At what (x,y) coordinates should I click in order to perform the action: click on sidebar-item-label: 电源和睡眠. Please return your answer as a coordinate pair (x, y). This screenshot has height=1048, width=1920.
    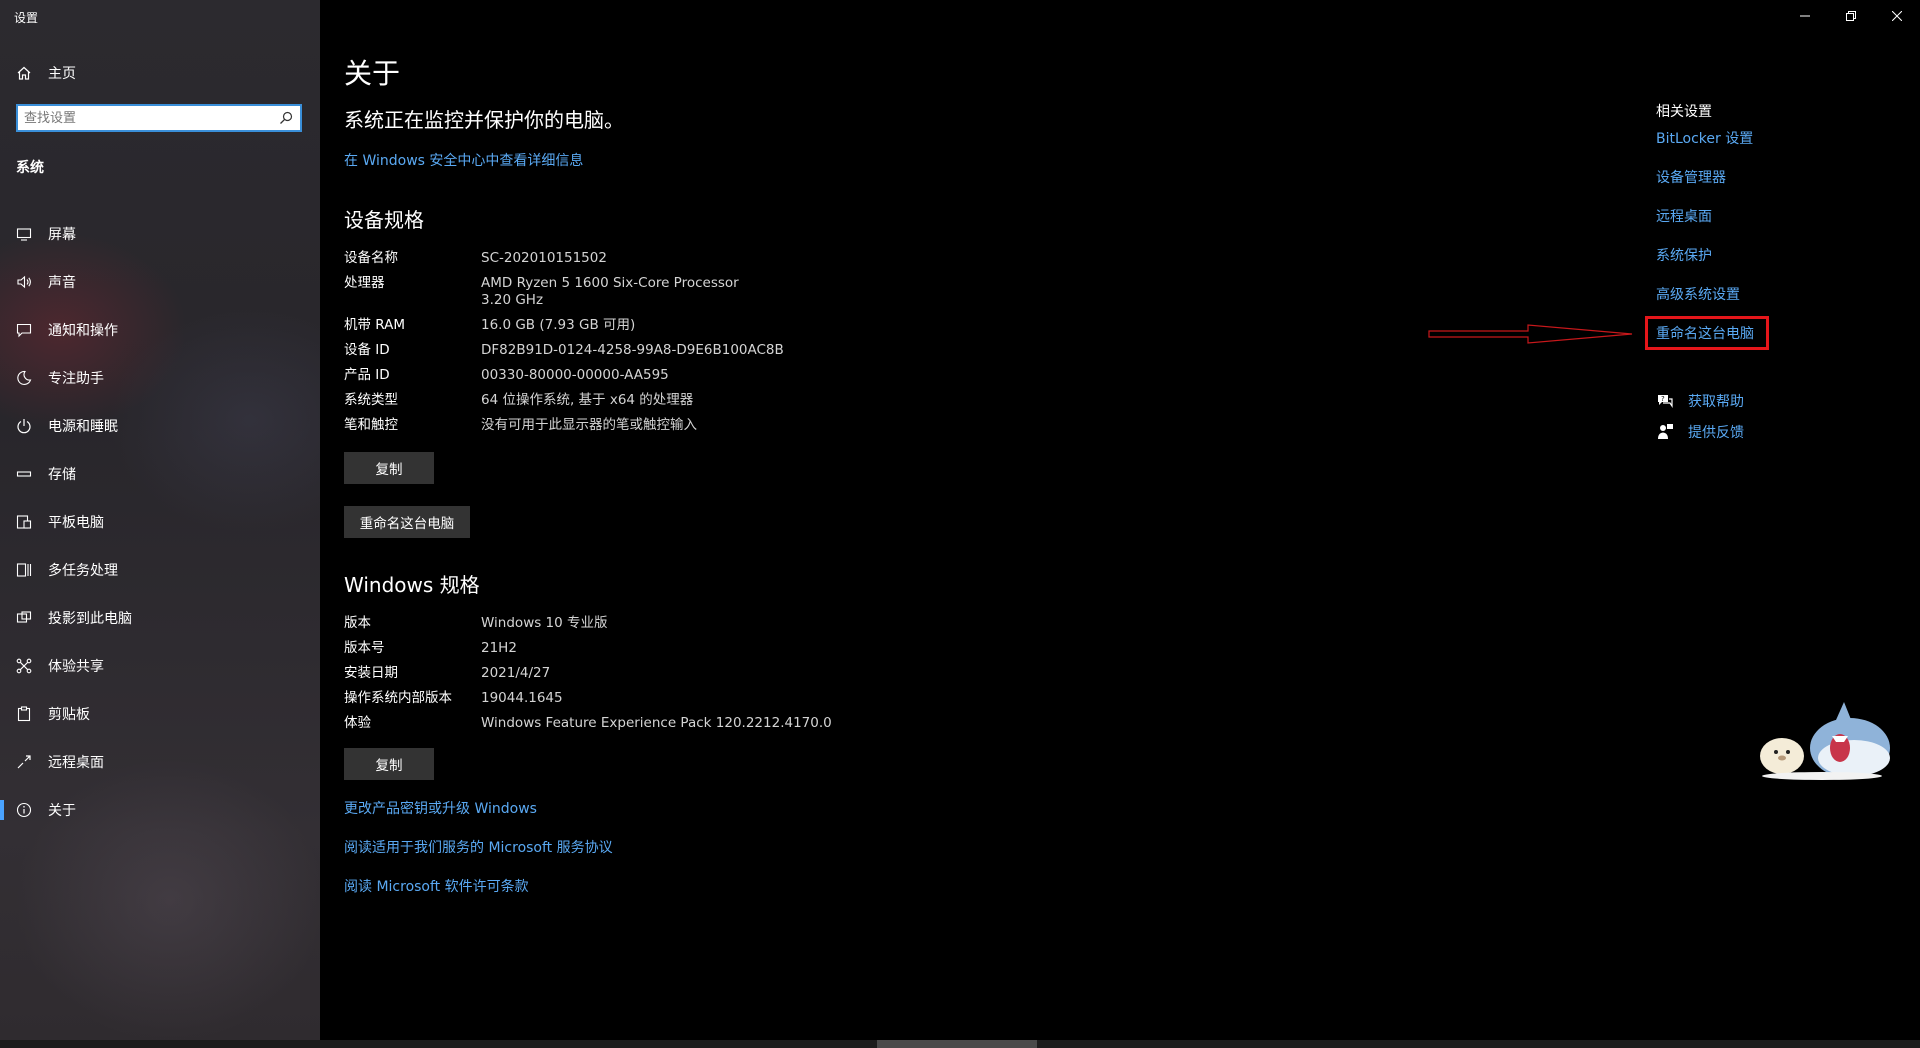
    Looking at the image, I should click on (83, 427).